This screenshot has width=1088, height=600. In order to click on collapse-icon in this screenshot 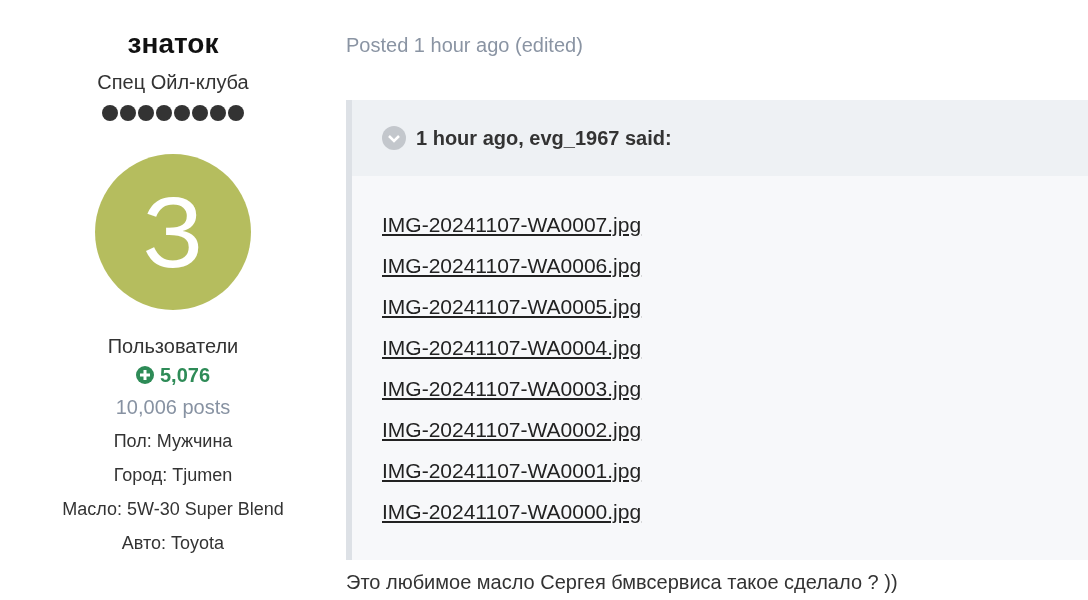, I will do `click(394, 138)`.